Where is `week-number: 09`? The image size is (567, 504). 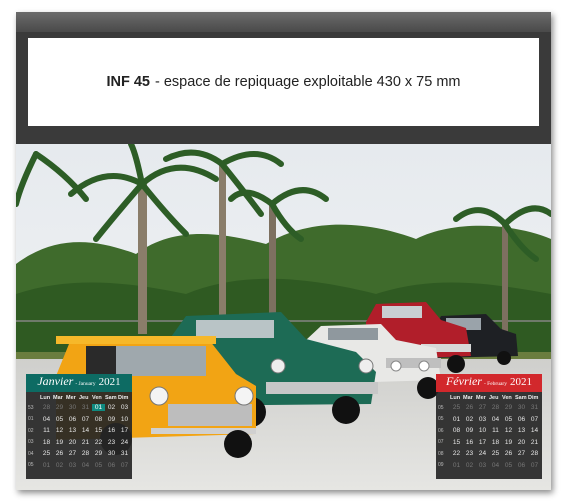 week-number: 09 is located at coordinates (441, 465).